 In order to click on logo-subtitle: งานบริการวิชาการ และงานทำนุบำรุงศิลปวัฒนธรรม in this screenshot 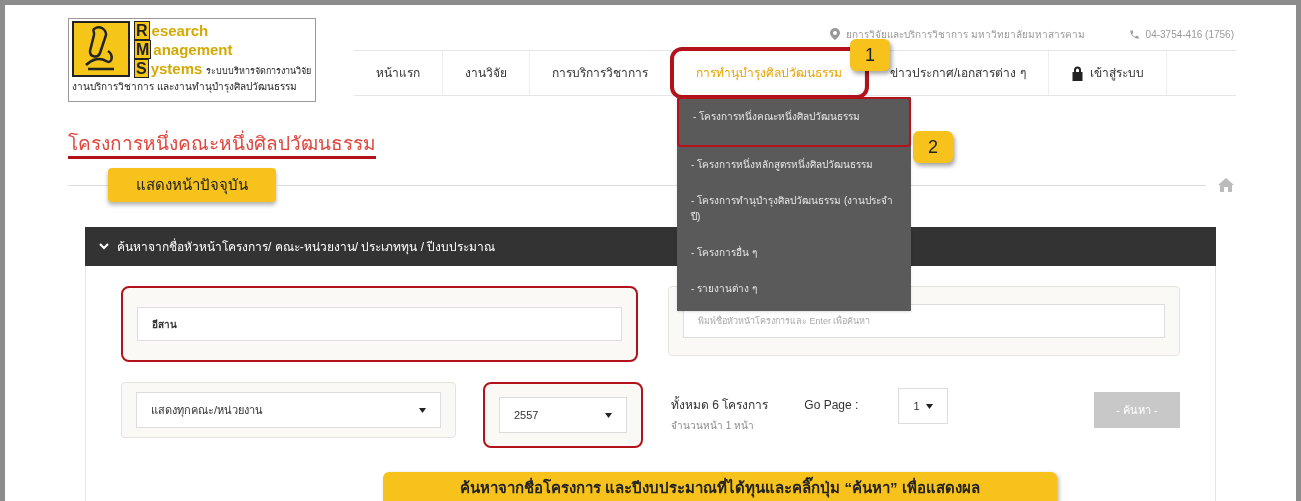, I will do `click(185, 87)`.